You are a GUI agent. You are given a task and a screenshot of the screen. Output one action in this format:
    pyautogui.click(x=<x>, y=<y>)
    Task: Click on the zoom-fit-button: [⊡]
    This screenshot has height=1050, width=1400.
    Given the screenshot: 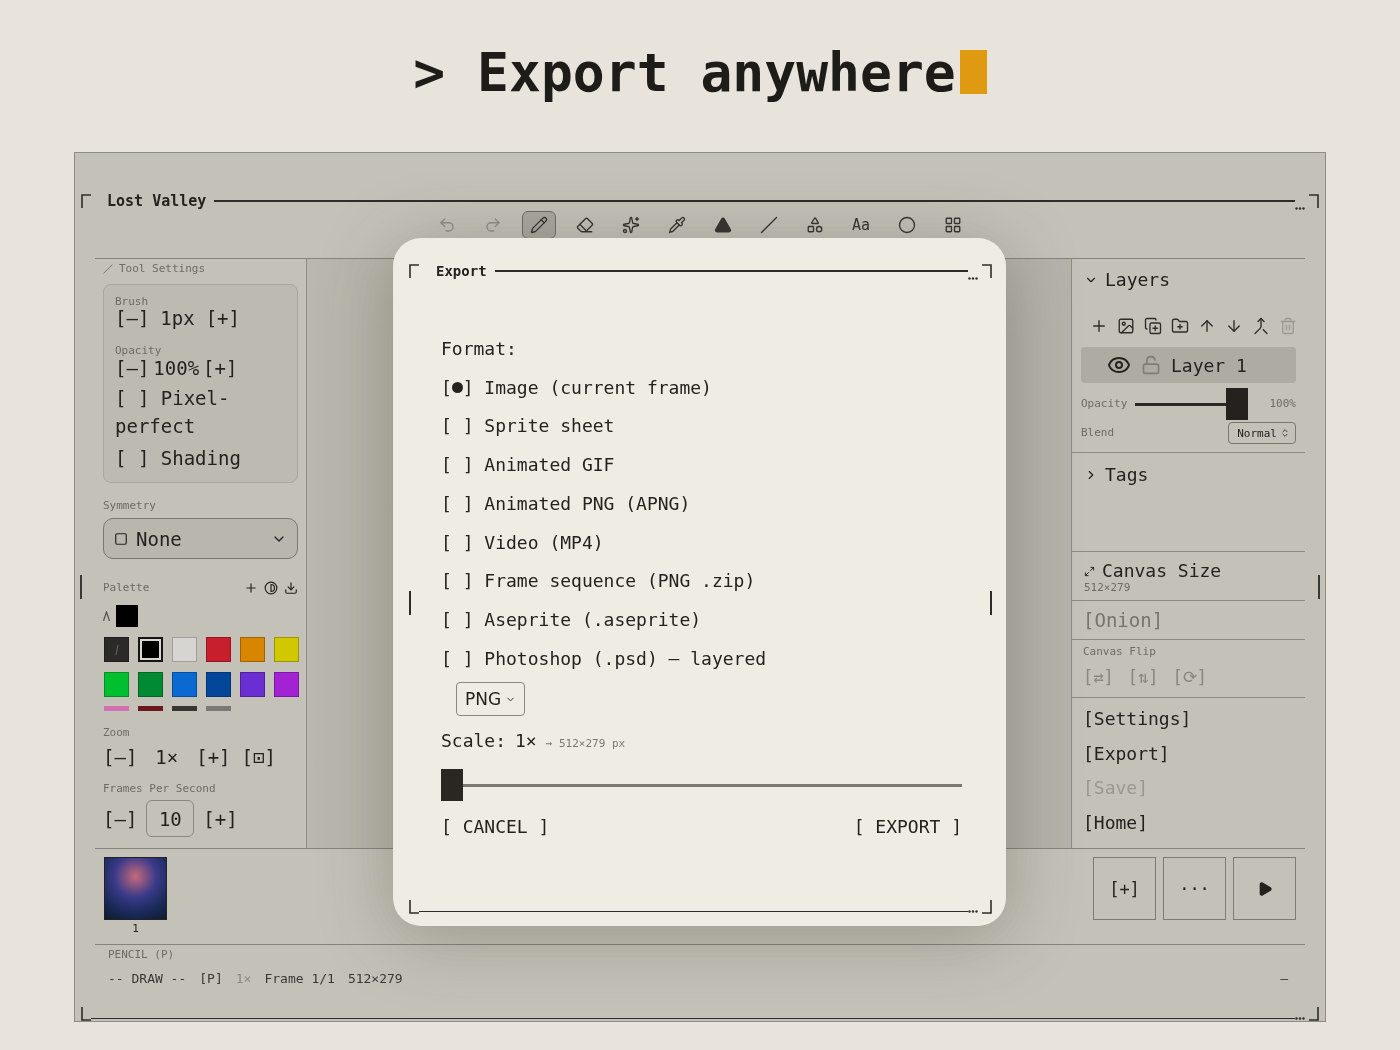 What is the action you would take?
    pyautogui.click(x=258, y=757)
    